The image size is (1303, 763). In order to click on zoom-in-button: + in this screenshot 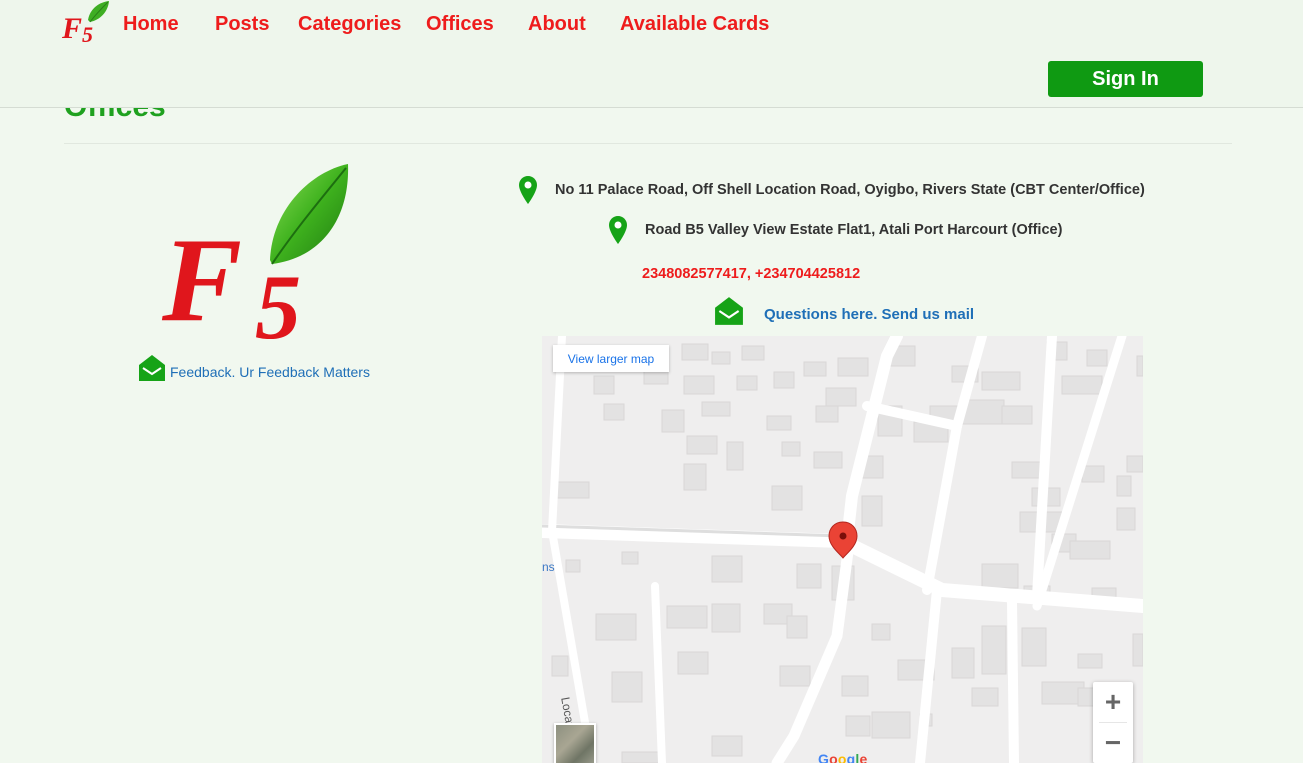, I will do `click(1113, 702)`.